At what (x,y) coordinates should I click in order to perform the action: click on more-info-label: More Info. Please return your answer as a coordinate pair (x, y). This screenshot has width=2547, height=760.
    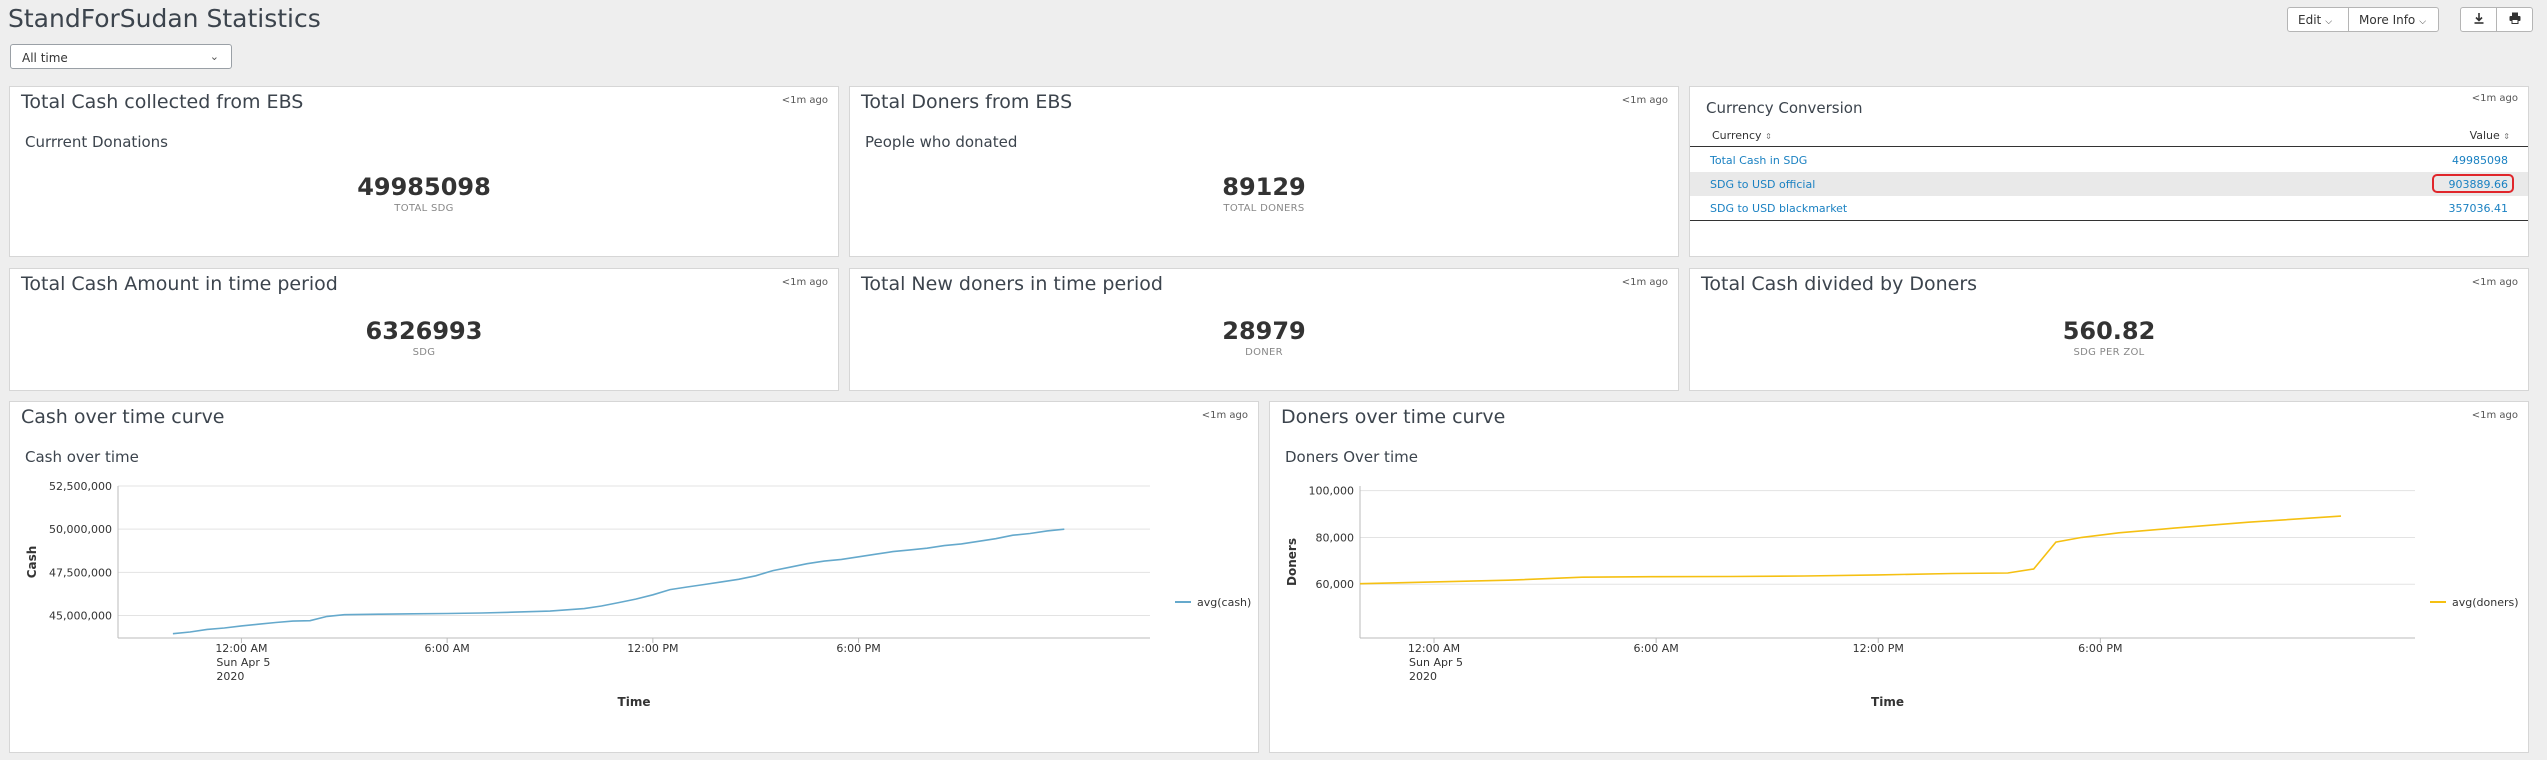
    Looking at the image, I should click on (2387, 20).